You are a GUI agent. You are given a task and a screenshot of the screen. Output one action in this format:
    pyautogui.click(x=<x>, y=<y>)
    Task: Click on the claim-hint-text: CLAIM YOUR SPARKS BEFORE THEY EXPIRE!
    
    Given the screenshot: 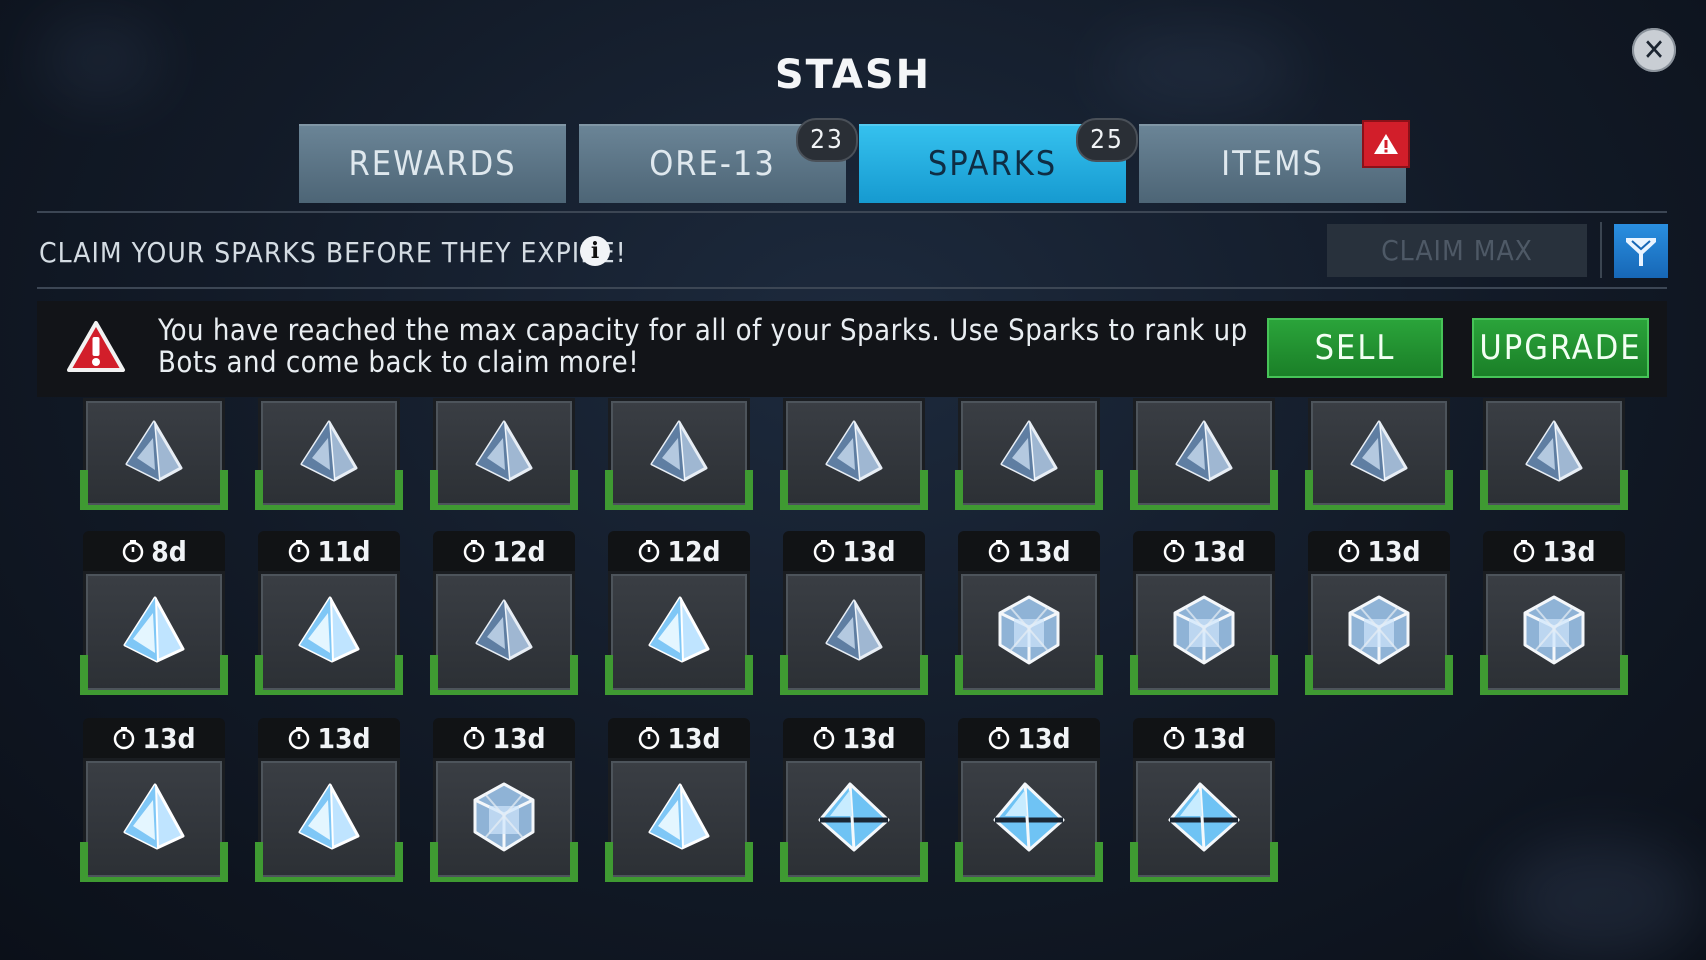 What is the action you would take?
    pyautogui.click(x=333, y=252)
    